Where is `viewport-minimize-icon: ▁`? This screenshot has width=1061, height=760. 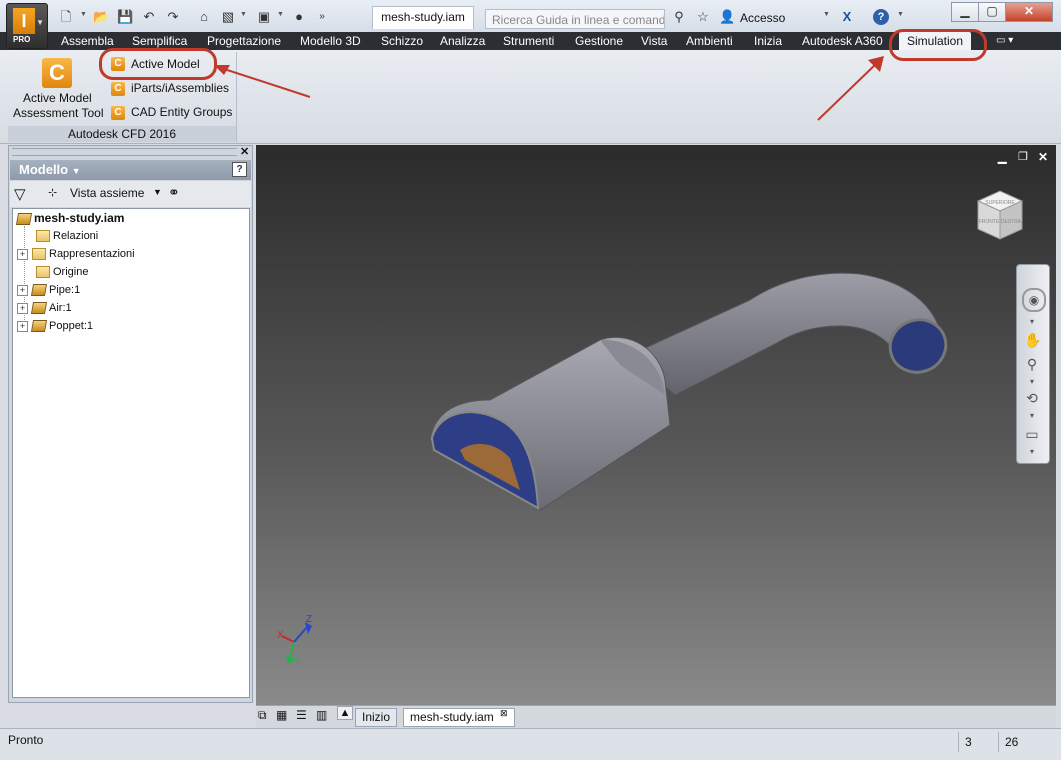
viewport-minimize-icon: ▁ is located at coordinates (1002, 157).